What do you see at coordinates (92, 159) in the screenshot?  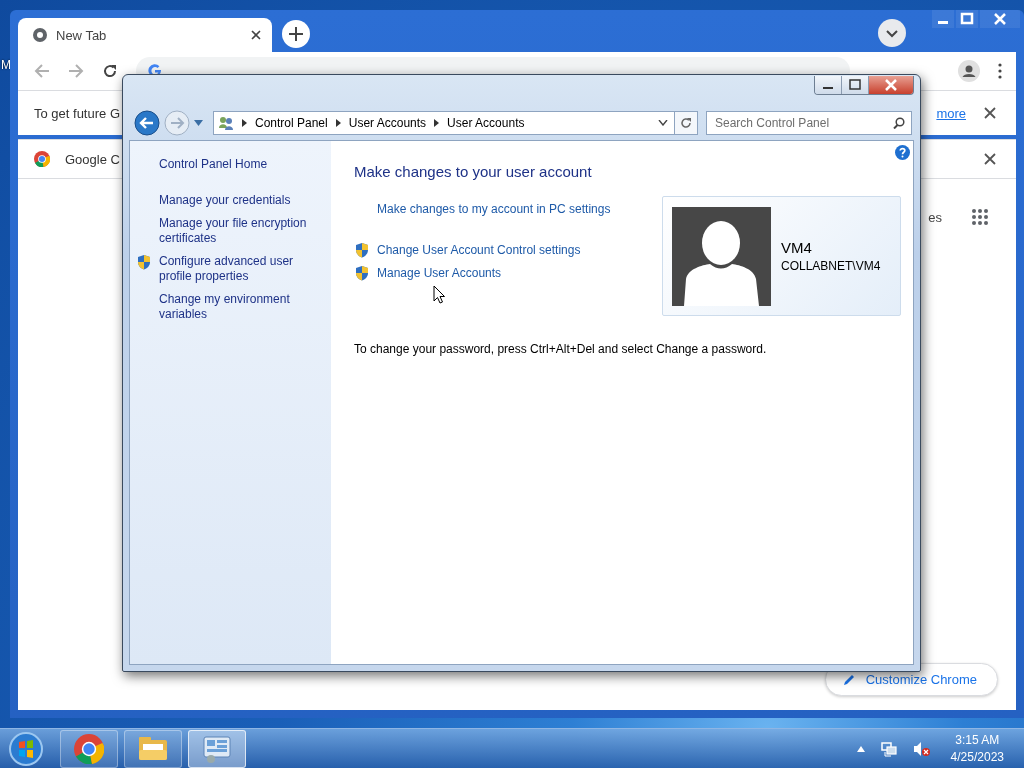 I see `promo-bar-text: Google C` at bounding box center [92, 159].